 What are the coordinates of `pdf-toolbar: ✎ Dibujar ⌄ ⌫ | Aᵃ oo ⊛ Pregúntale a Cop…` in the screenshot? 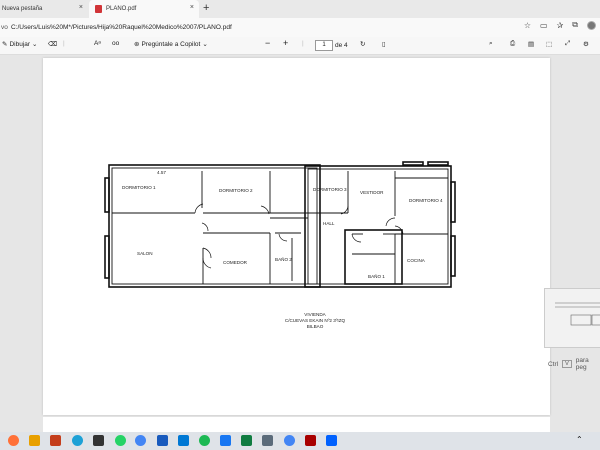 It's located at (300, 46).